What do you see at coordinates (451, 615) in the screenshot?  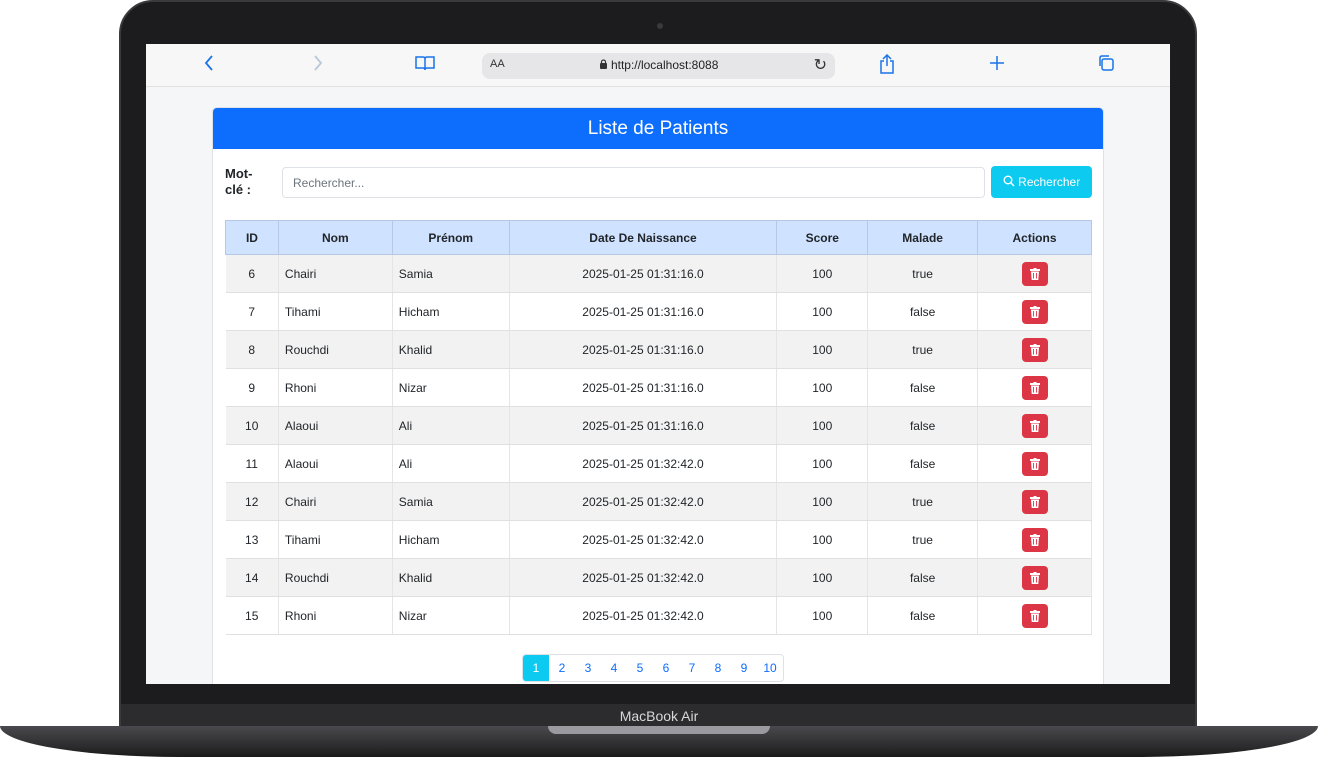 I see `cell-prenom: Nizar` at bounding box center [451, 615].